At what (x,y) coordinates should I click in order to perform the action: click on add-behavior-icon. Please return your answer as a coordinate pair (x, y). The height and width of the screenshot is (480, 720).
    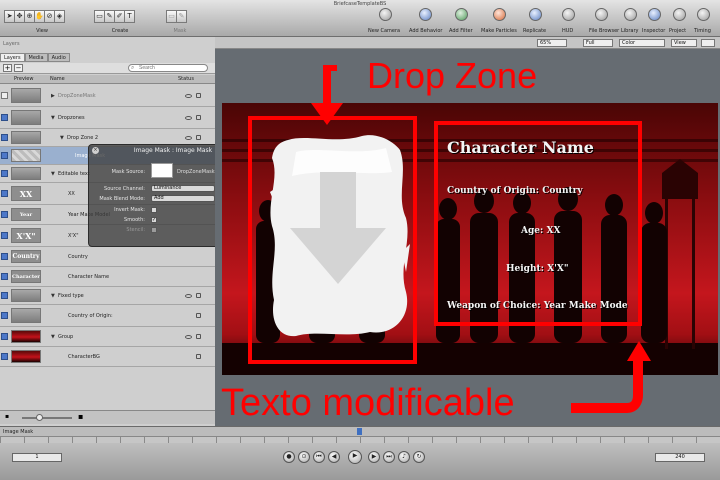
    Looking at the image, I should click on (425, 14).